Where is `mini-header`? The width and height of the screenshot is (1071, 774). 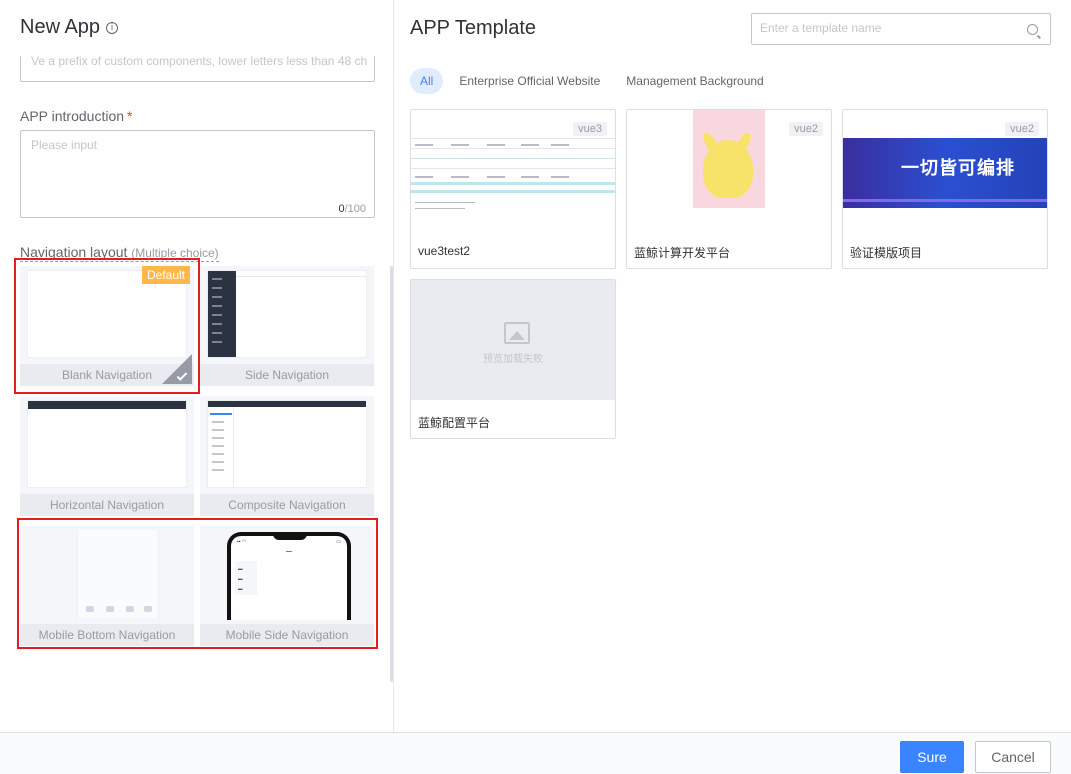 mini-header is located at coordinates (301, 274).